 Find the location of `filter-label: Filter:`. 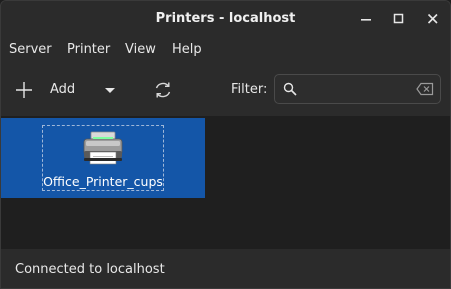

filter-label: Filter: is located at coordinates (249, 89).